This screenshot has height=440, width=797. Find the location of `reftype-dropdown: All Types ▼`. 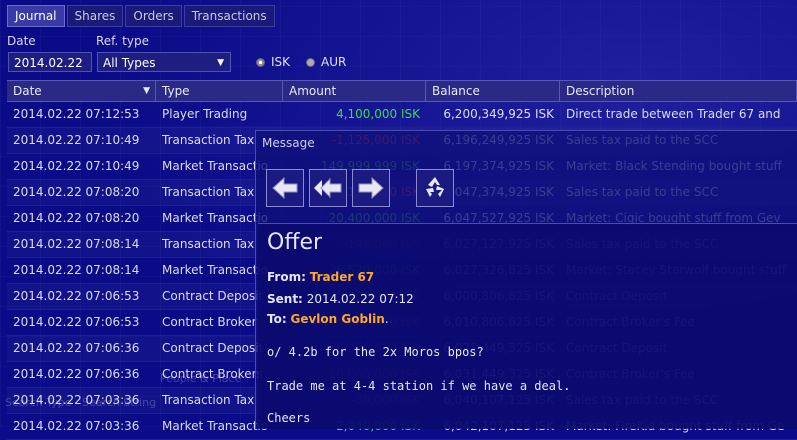

reftype-dropdown: All Types ▼ is located at coordinates (164, 62).